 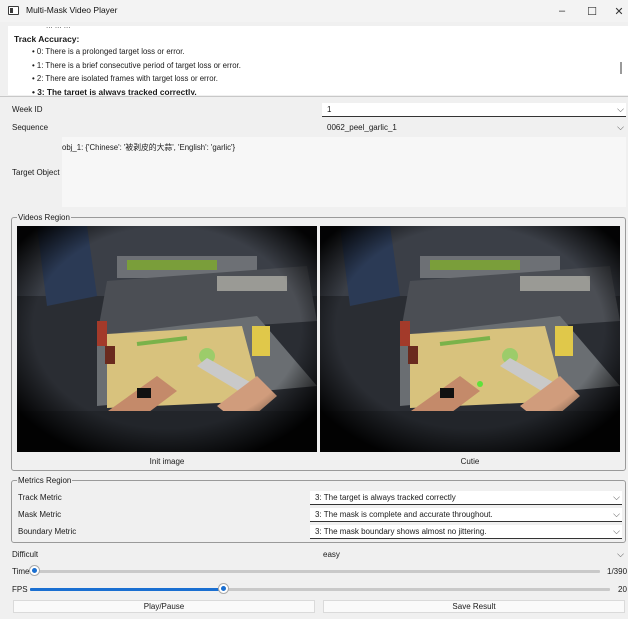 What do you see at coordinates (592, 11) in the screenshot?
I see `maximize-button: ☐` at bounding box center [592, 11].